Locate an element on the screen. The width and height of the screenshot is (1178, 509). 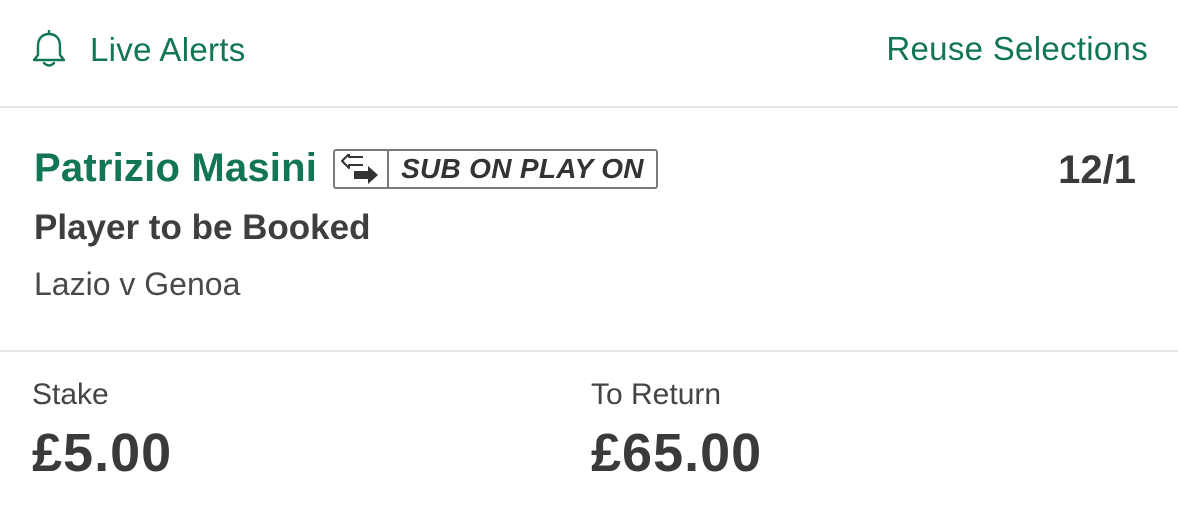
reuse-selections-button: Reuse Selections is located at coordinates (1017, 49).